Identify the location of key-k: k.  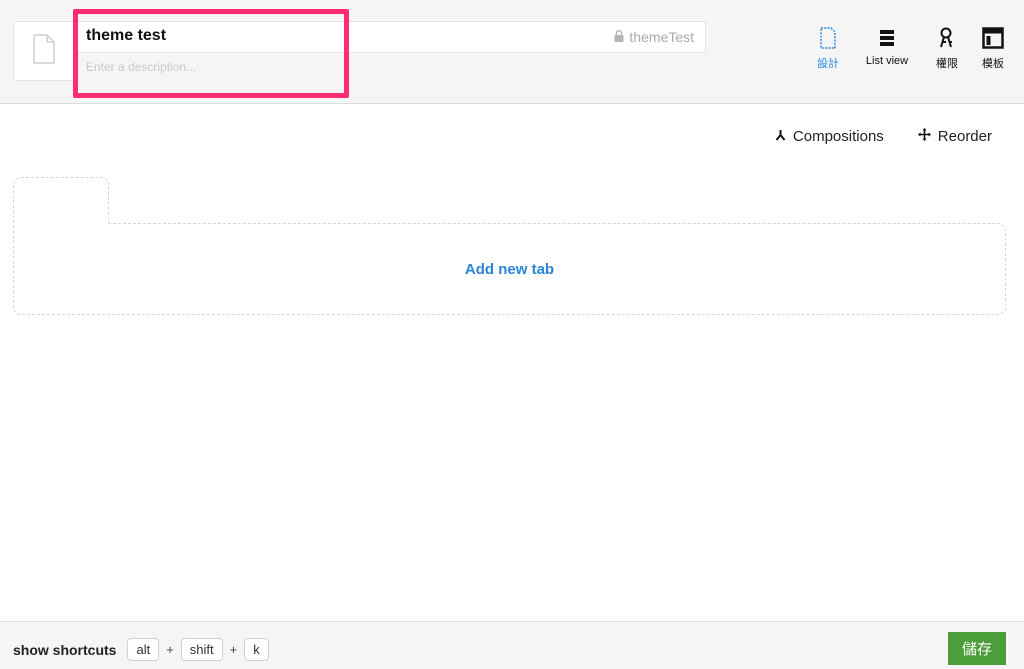
(256, 649).